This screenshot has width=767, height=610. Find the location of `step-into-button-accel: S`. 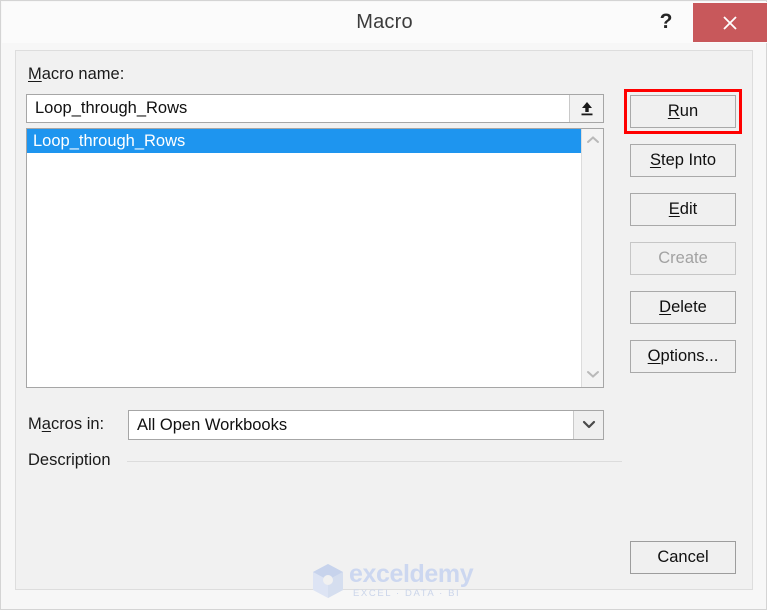

step-into-button-accel: S is located at coordinates (655, 160).